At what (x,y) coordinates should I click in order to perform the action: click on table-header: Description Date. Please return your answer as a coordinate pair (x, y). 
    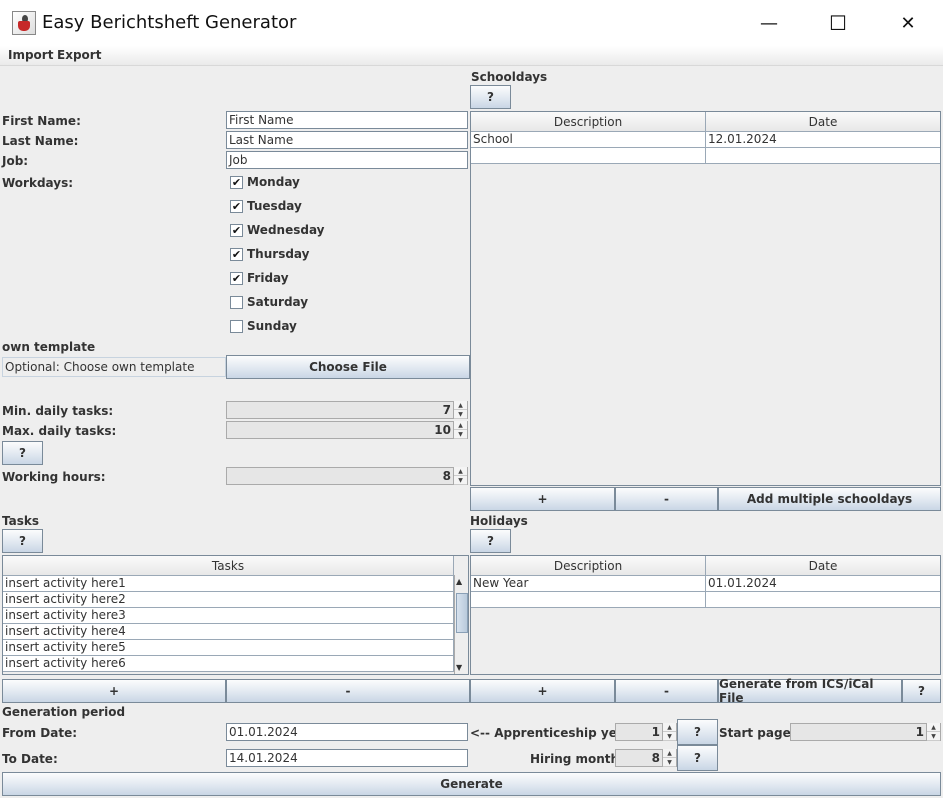
    Looking at the image, I should click on (705, 566).